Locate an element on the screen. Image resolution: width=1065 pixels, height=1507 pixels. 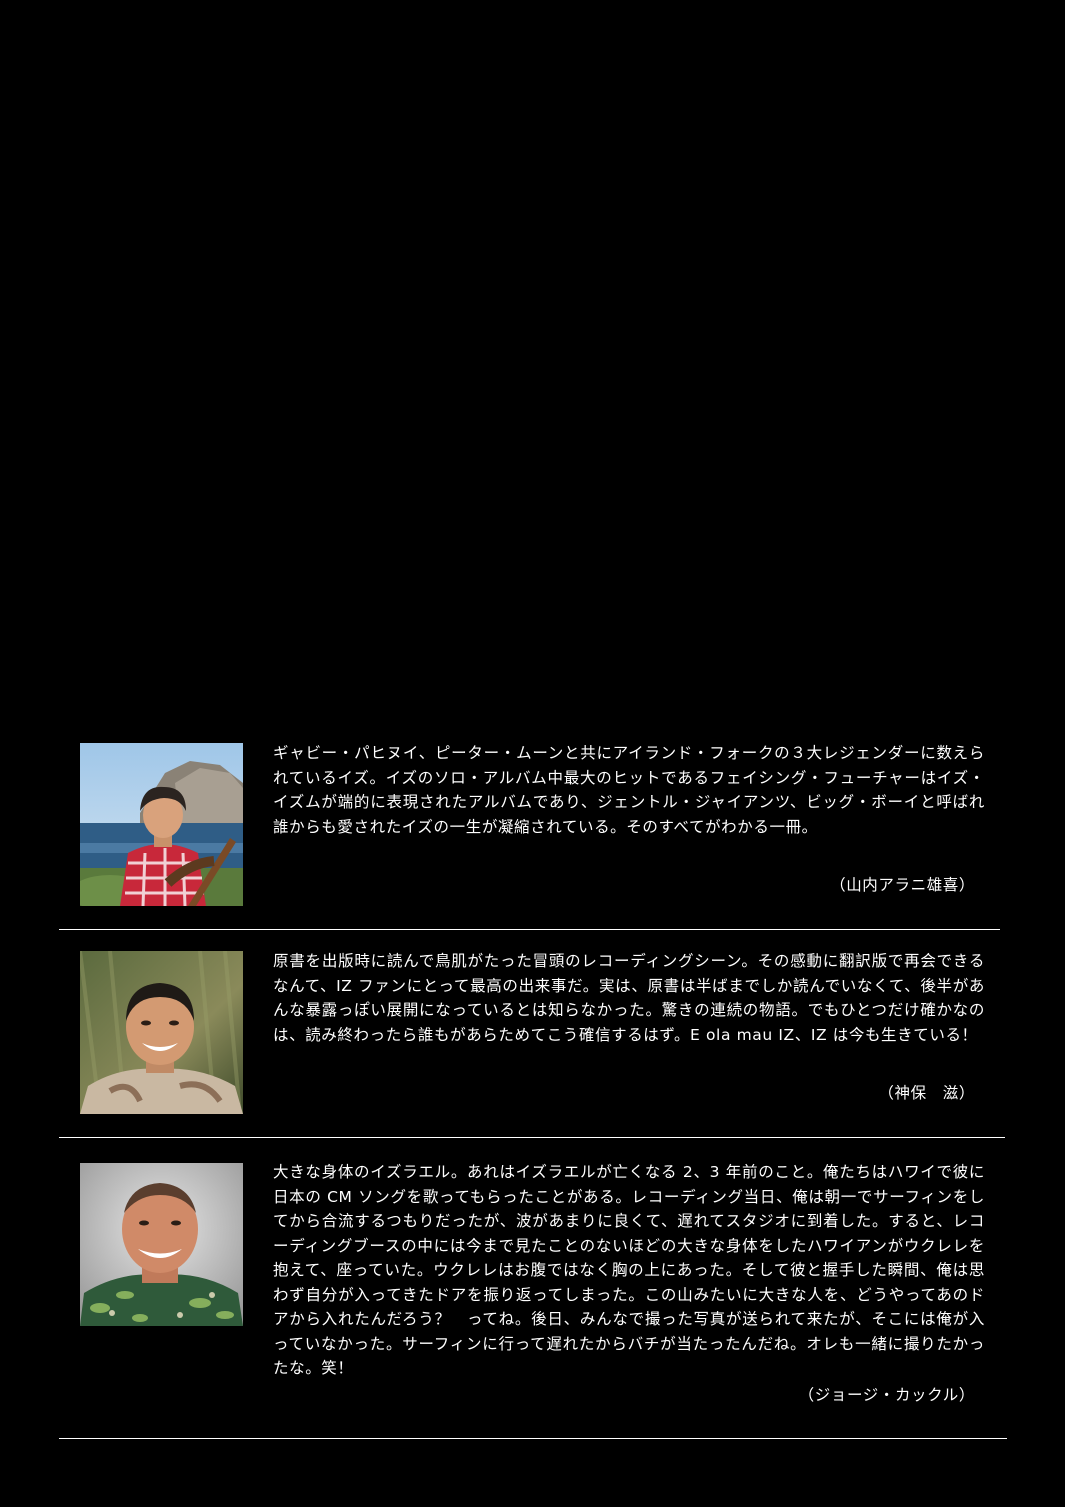
portrait-photo-smiling-man is located at coordinates (161, 1032).